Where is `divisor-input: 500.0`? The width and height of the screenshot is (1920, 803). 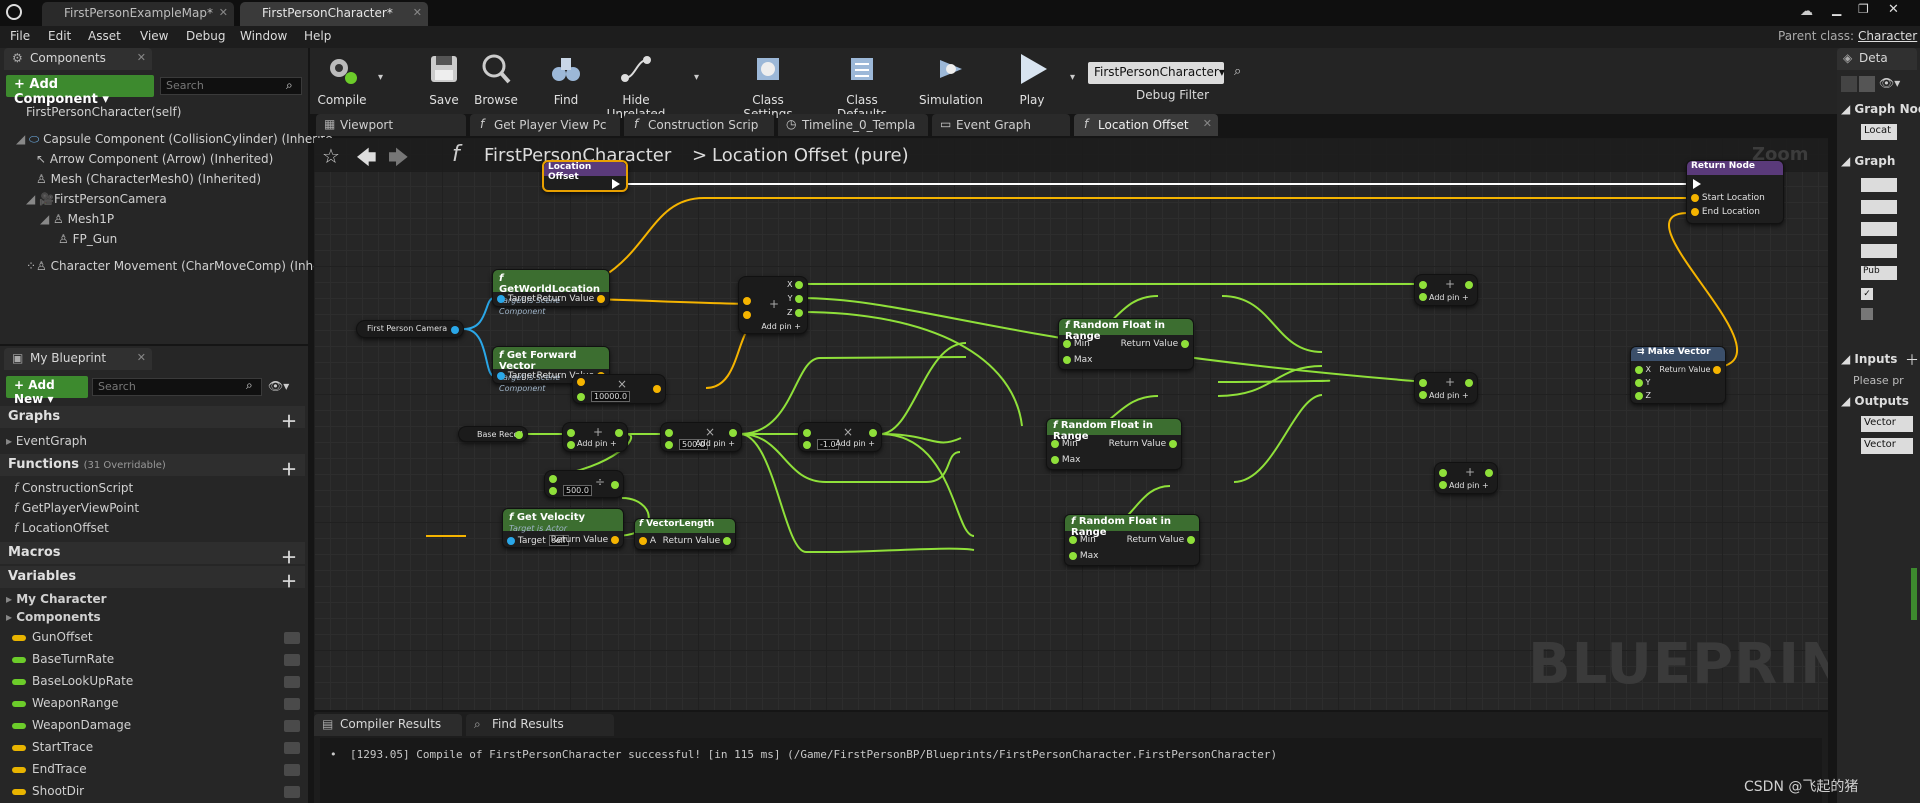 divisor-input: 500.0 is located at coordinates (577, 490).